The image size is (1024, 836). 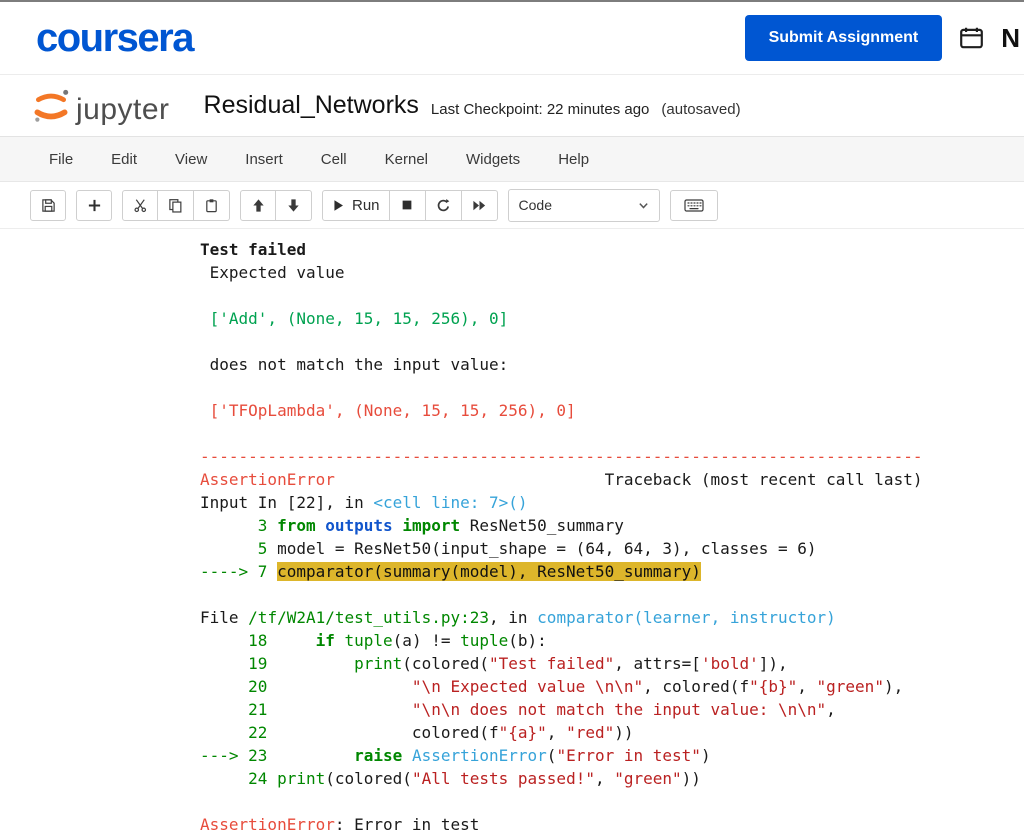 I want to click on code-line: 18 if tuple(a) != tuple(b):, so click(x=373, y=640).